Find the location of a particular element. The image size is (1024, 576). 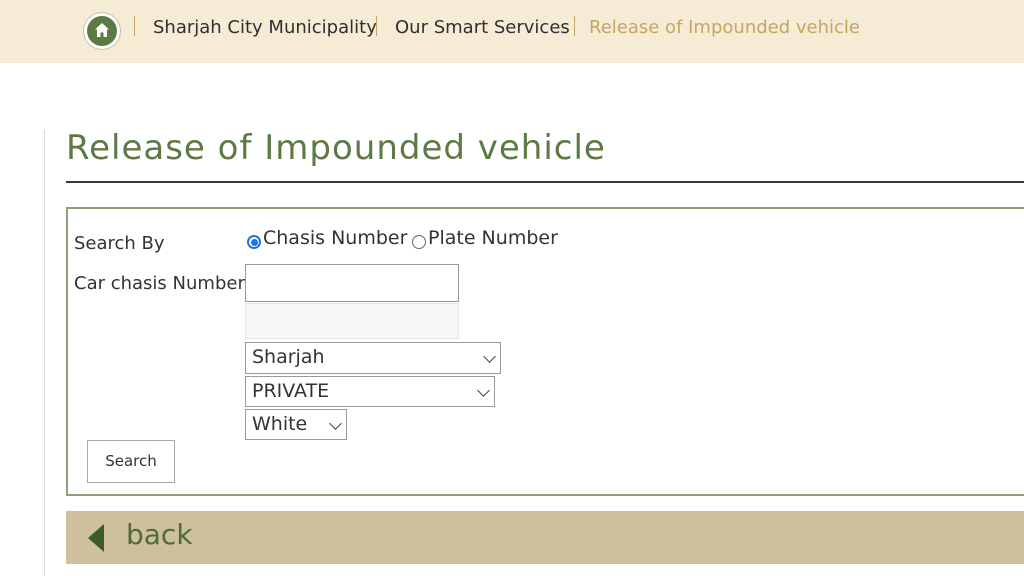

breadcrumb-link-municipality: Sharjah City Municipality is located at coordinates (265, 27).